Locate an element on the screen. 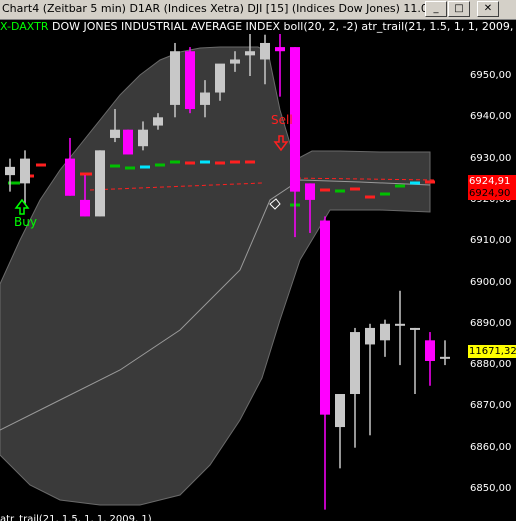 Image resolution: width=516 pixels, height=521 pixels. secondary-price-tag: 11671,32 is located at coordinates (492, 351).